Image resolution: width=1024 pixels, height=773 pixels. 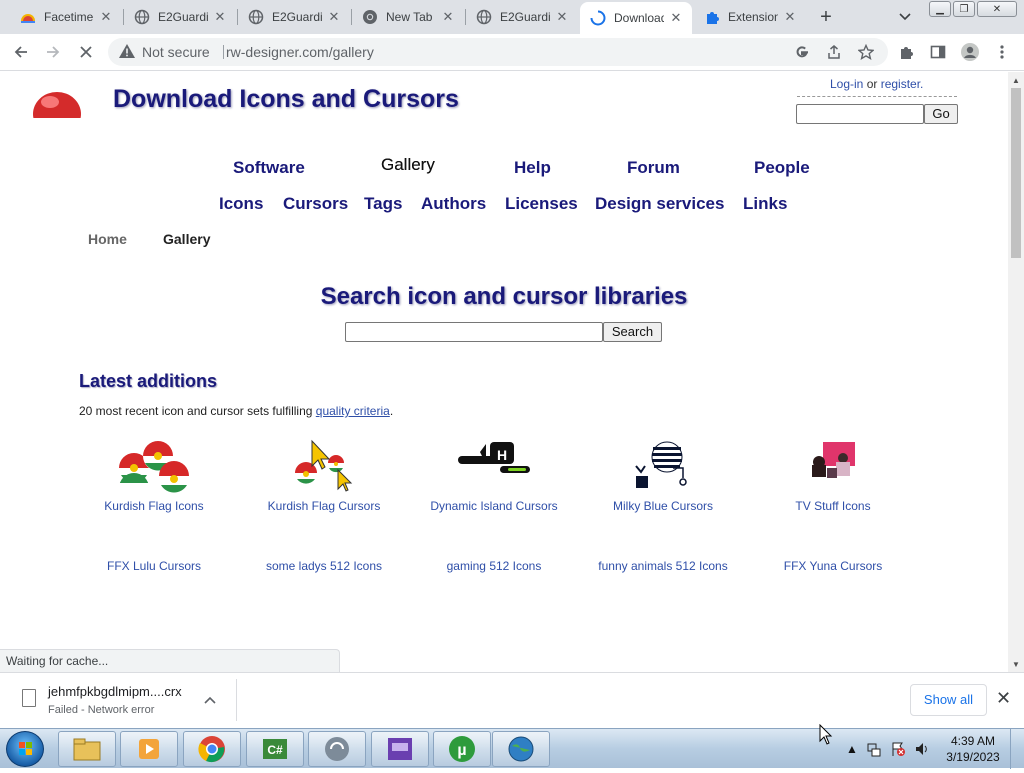 I want to click on security-label: Not secure, so click(x=176, y=52).